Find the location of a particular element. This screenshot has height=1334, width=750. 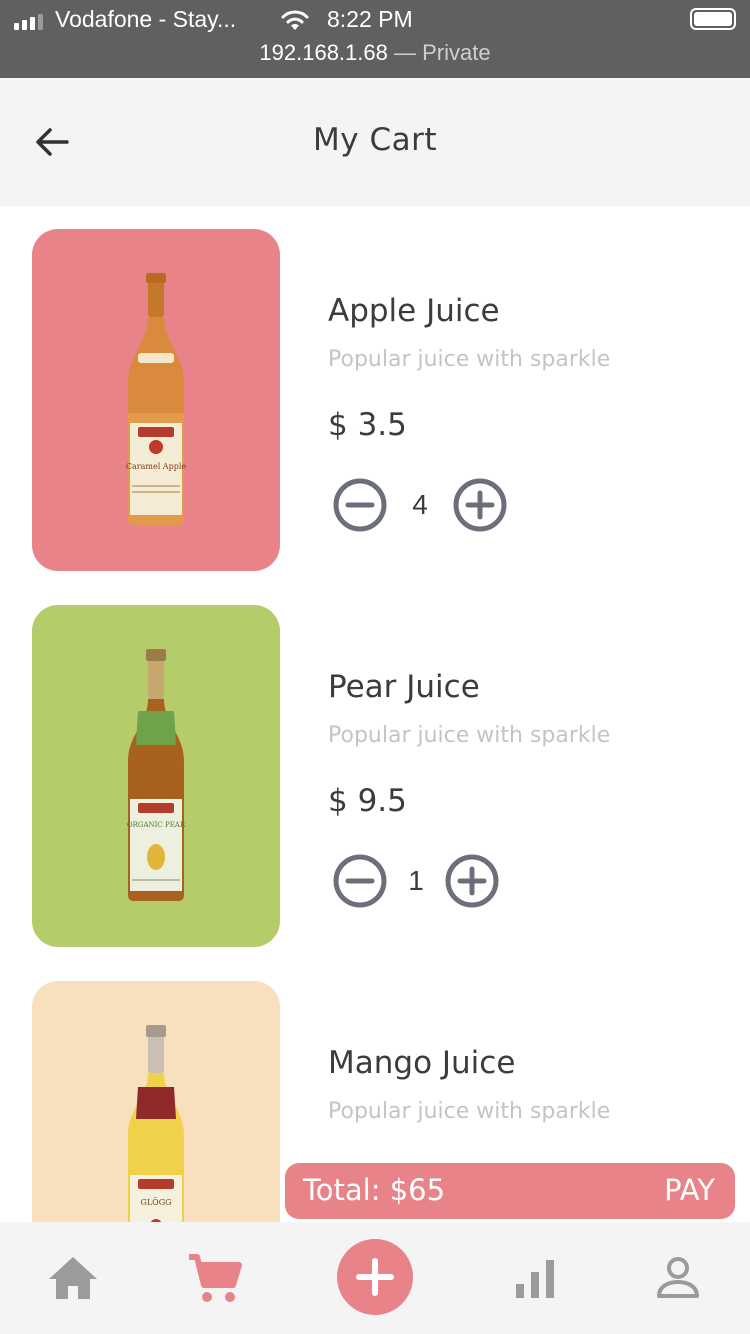

quantity-value: 1 is located at coordinates (416, 880).